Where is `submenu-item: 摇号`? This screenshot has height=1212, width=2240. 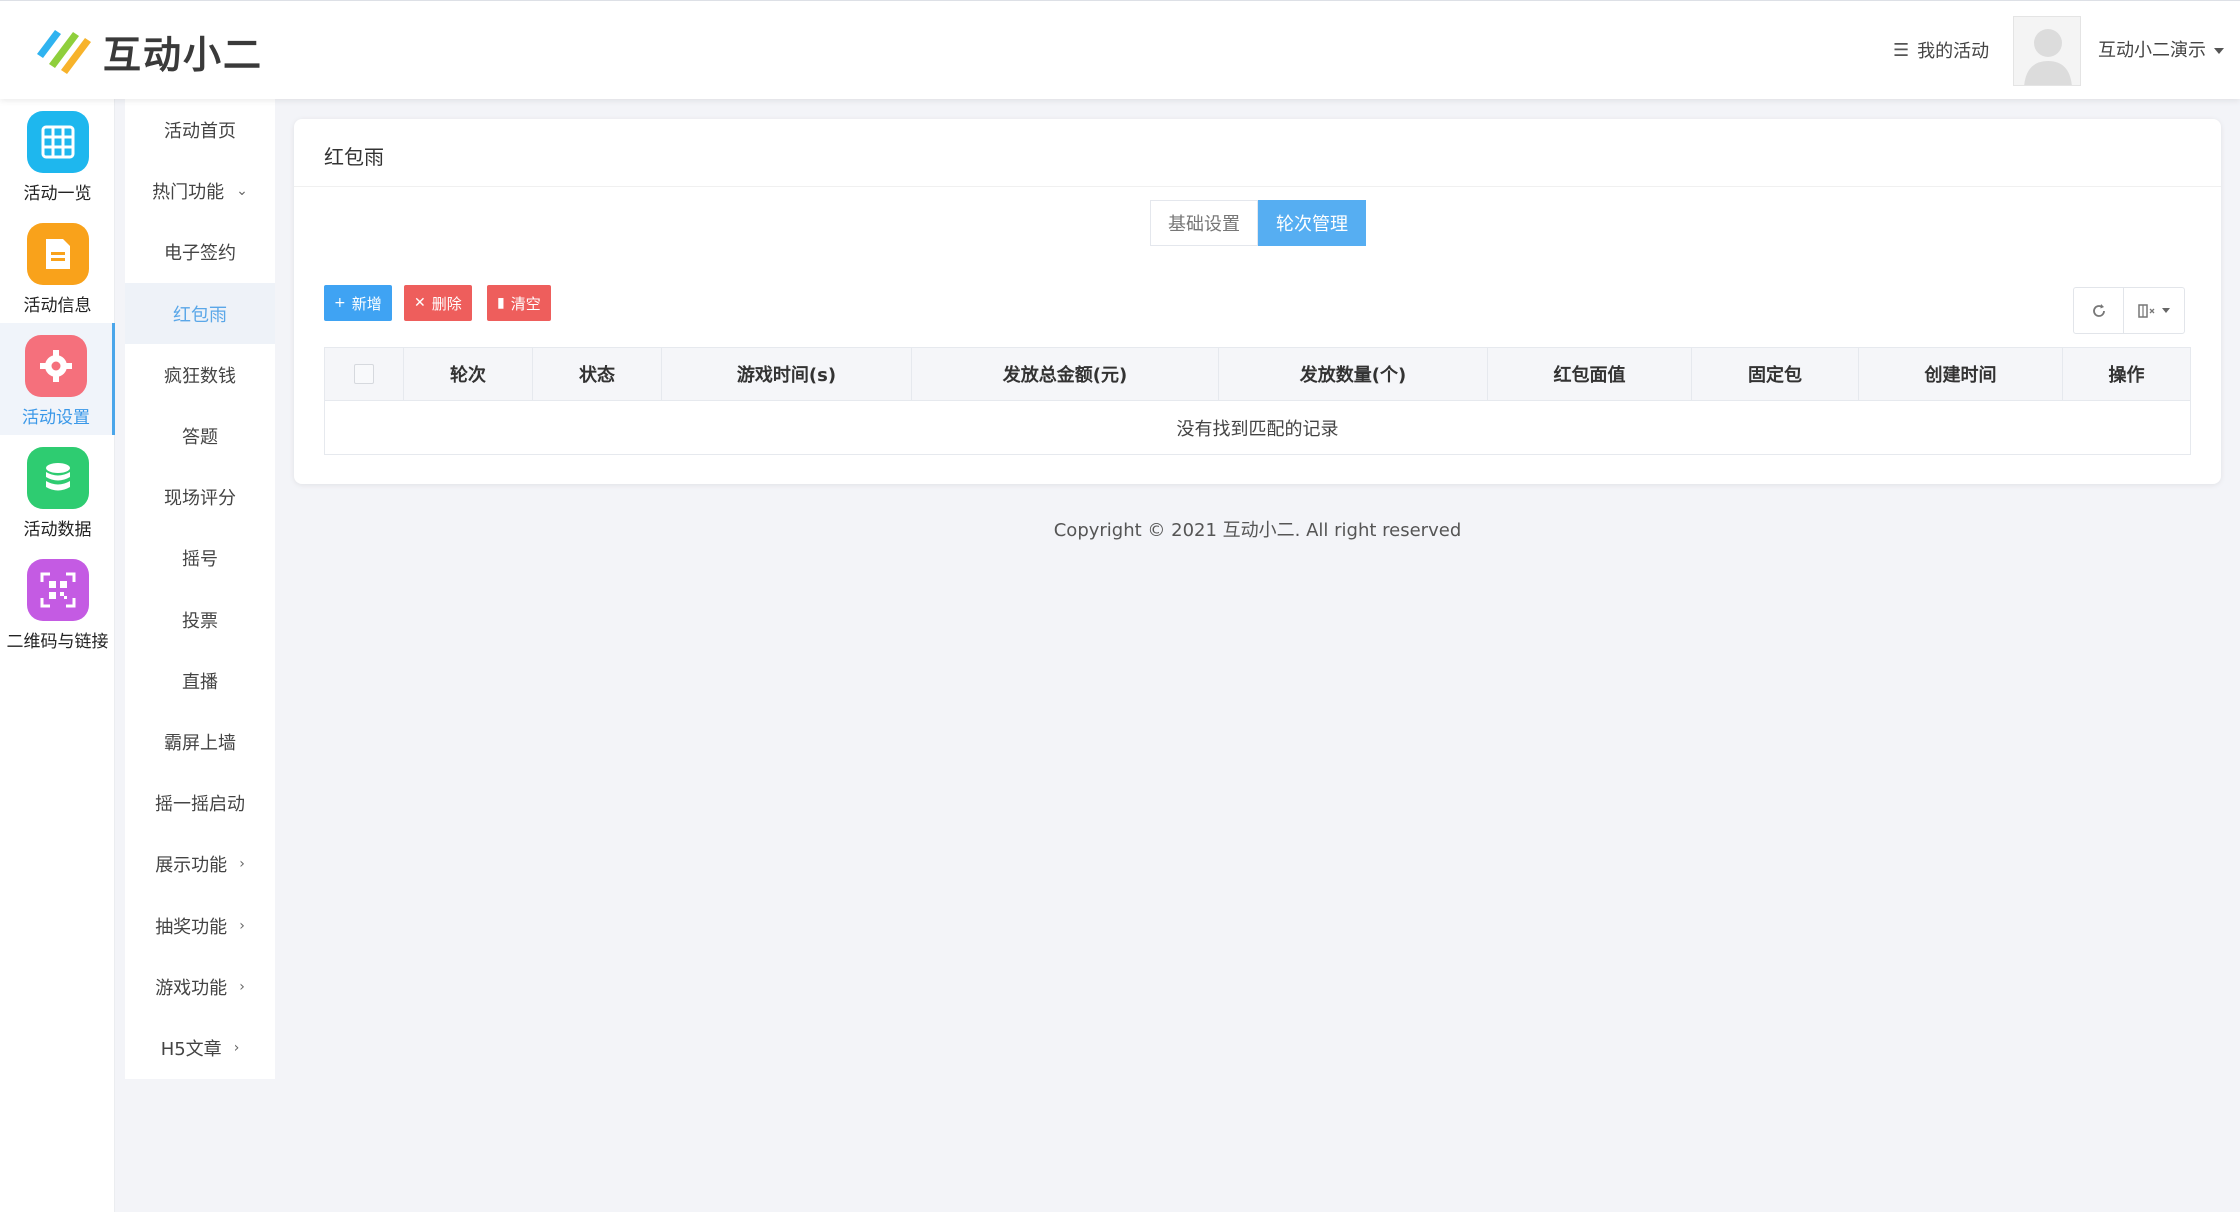
submenu-item: 摇号 is located at coordinates (200, 557).